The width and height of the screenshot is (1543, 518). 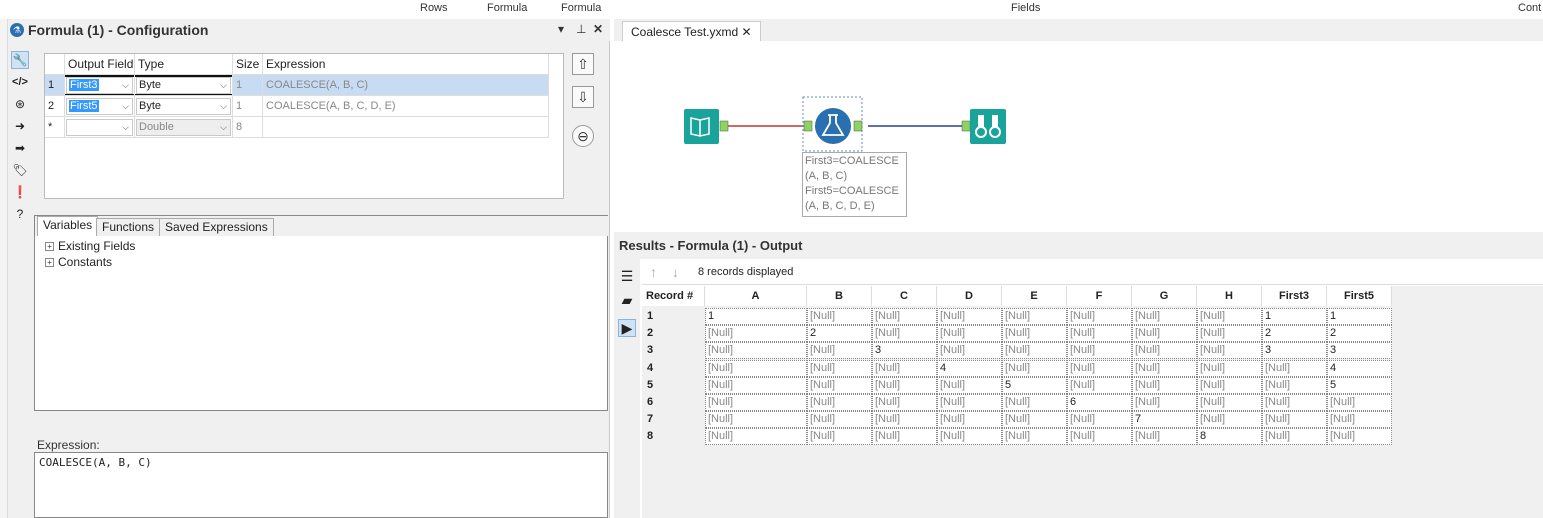 I want to click on output-field-dropdown: ⌵, so click(x=99, y=127).